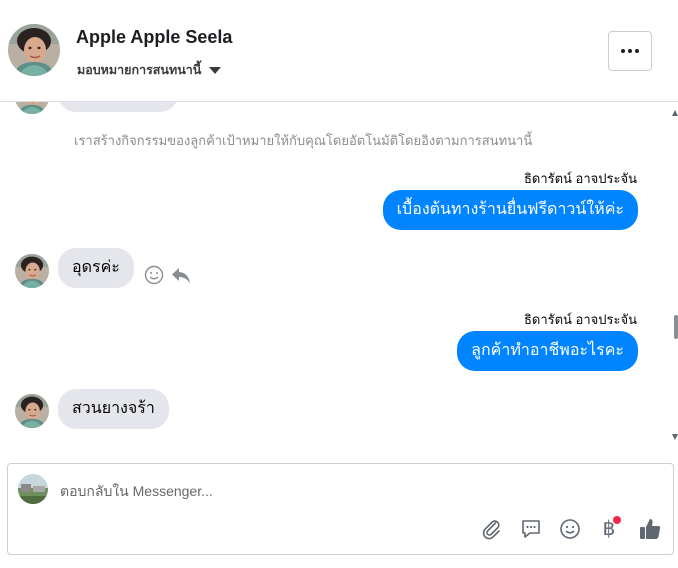 This screenshot has width=678, height=568. Describe the element at coordinates (154, 277) in the screenshot. I see `react-smiley-icon` at that location.